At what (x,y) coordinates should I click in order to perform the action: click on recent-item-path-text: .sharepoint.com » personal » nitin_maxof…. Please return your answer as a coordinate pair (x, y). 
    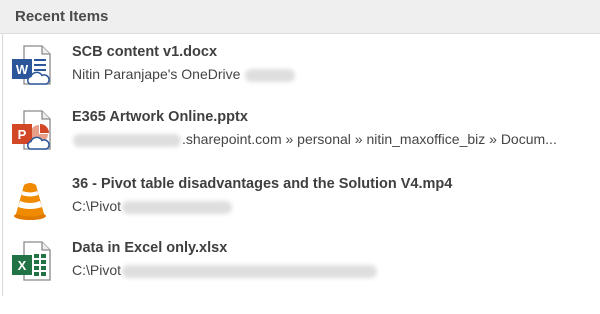
    Looking at the image, I should click on (369, 139).